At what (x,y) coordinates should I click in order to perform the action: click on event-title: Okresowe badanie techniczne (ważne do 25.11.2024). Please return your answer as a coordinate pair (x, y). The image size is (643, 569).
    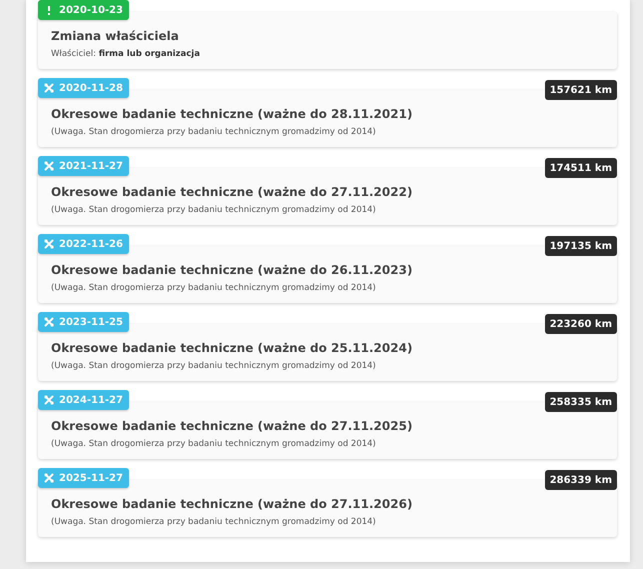
    Looking at the image, I should click on (232, 348).